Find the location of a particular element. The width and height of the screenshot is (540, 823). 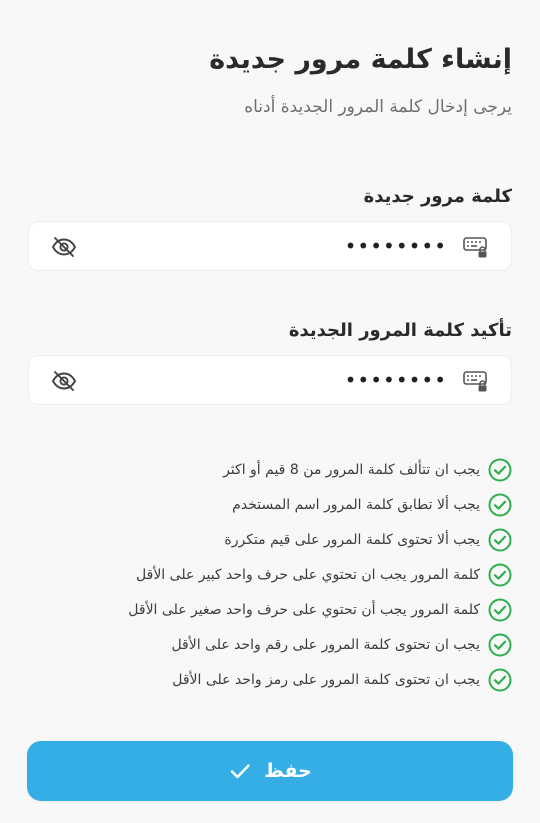

page-subtitle: يرجى إدخال كلمة المرور الجديدة أدناه is located at coordinates (378, 107).